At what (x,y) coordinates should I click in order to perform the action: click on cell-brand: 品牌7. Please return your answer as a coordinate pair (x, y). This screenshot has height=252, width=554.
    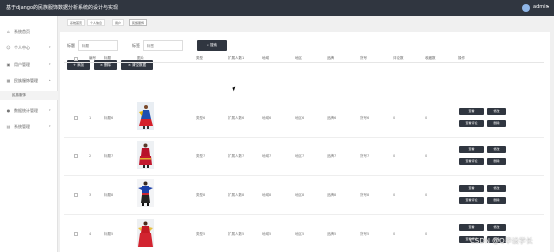
    Looking at the image, I should click on (332, 156).